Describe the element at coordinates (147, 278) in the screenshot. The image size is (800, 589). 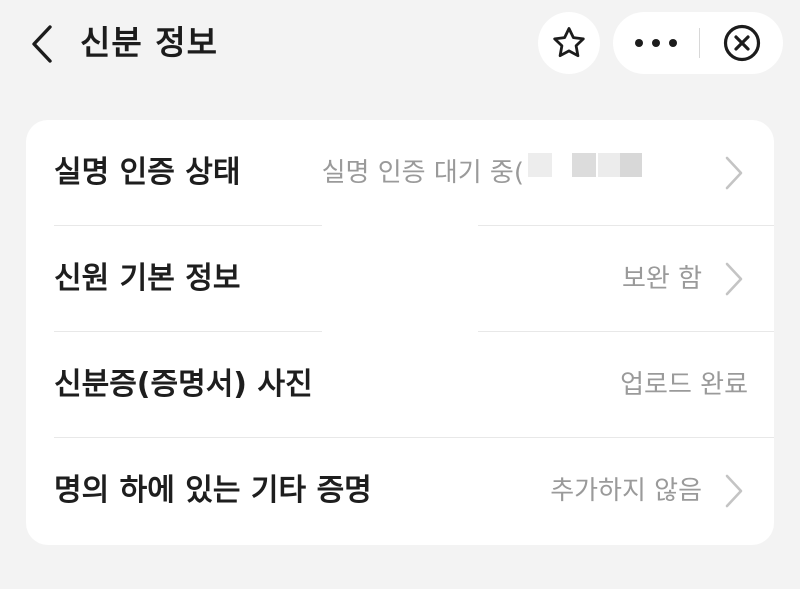
I see `row-label: 신원 기본 정보` at that location.